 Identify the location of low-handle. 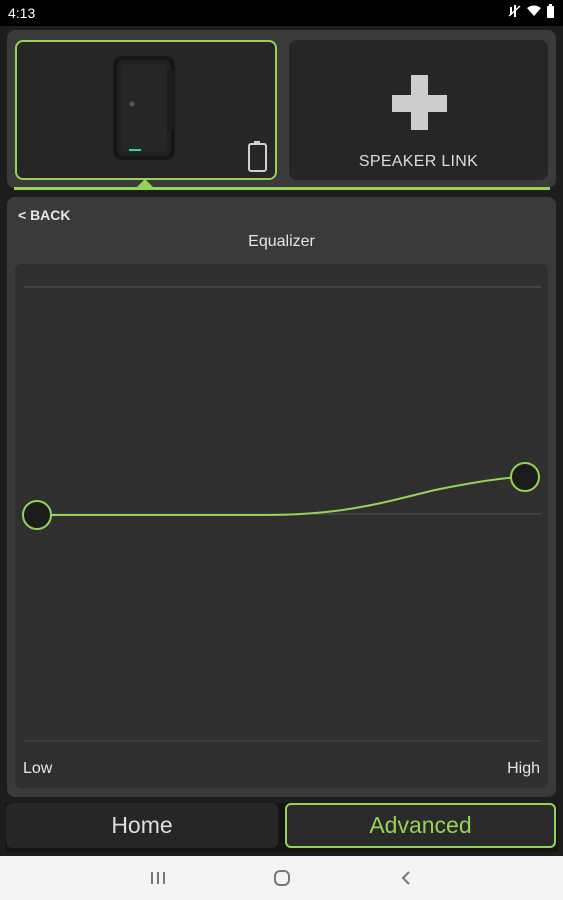
(37, 515).